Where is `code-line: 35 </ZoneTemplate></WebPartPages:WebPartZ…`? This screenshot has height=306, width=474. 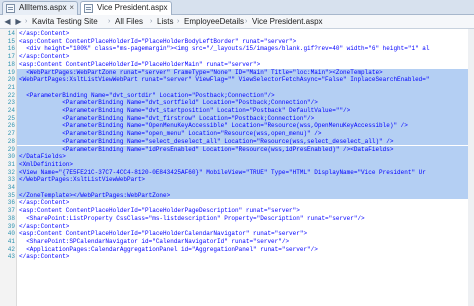
code-line: 35 </ZoneTemplate></WebPartPages:WebPartZ… is located at coordinates (237, 195).